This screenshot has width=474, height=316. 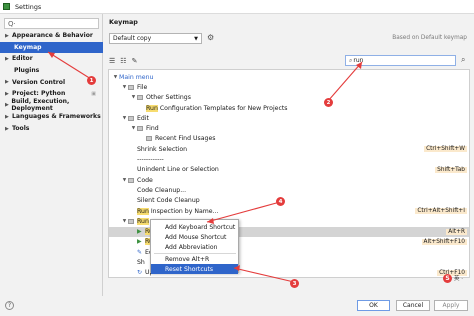 What do you see at coordinates (51, 23) in the screenshot?
I see `settings-search-input: Q·` at bounding box center [51, 23].